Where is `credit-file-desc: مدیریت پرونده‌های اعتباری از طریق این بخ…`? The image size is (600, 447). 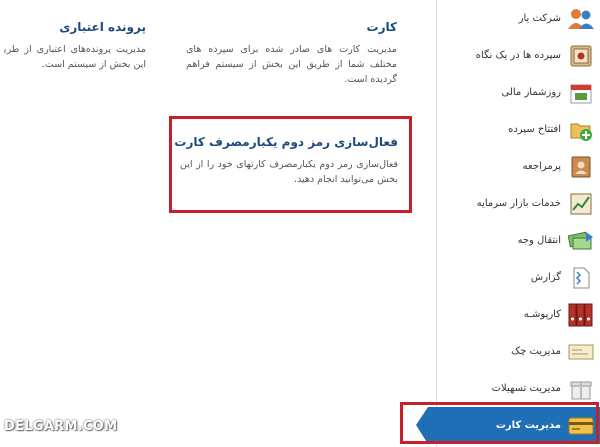 credit-file-desc: مدیریت پرونده‌های اعتباری از طریق این بخ… is located at coordinates (75, 57).